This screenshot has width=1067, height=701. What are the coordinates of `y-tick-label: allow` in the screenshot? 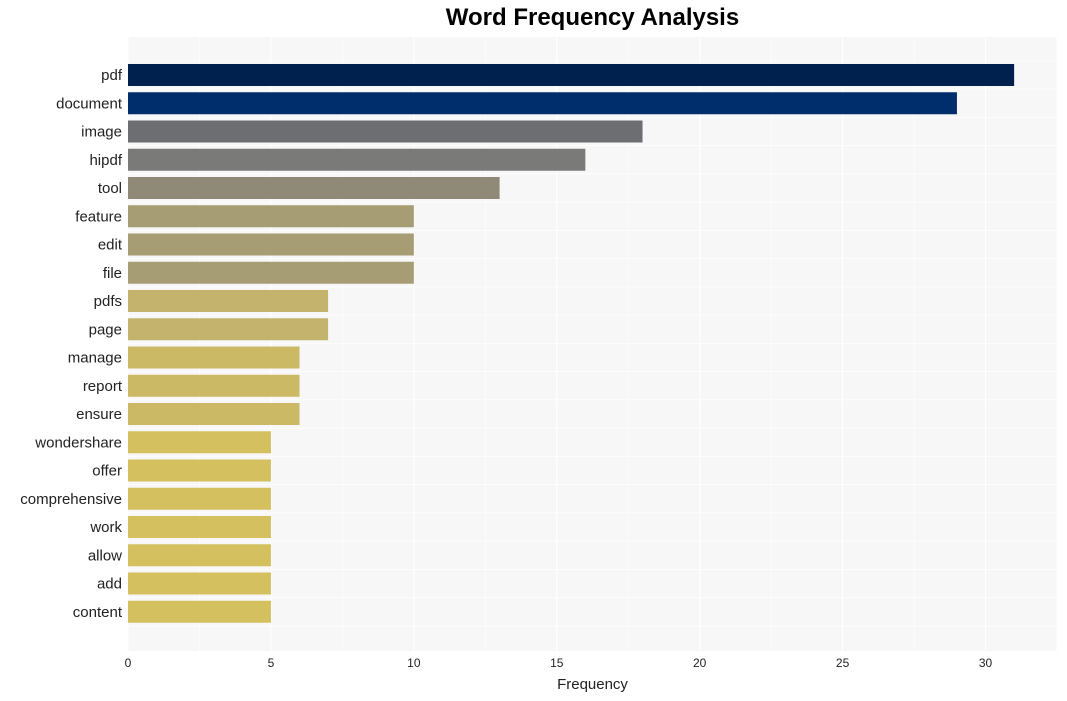 It's located at (105, 555).